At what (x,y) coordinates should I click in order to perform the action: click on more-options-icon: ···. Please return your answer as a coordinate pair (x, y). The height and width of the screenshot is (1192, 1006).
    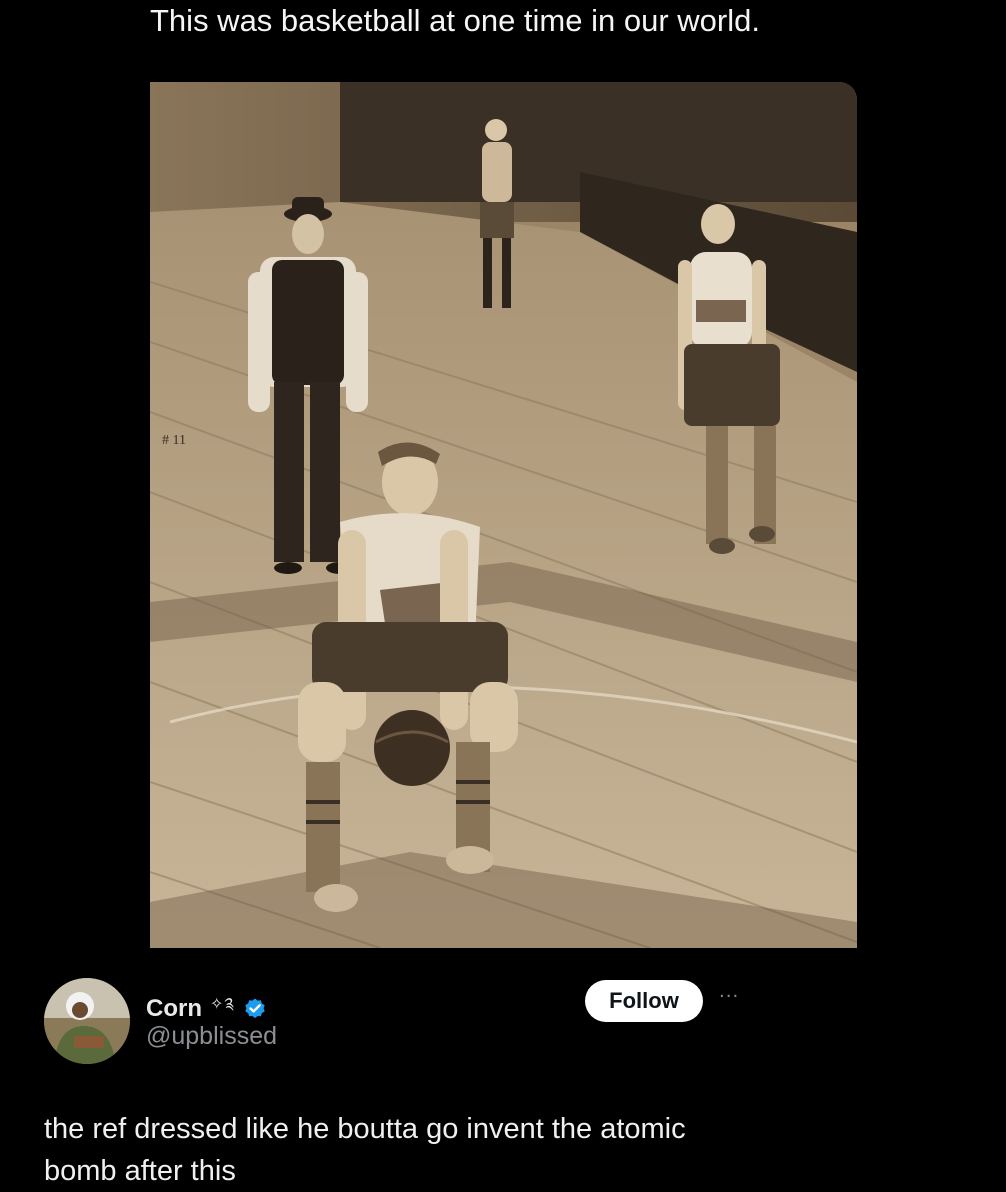
    Looking at the image, I should click on (729, 996).